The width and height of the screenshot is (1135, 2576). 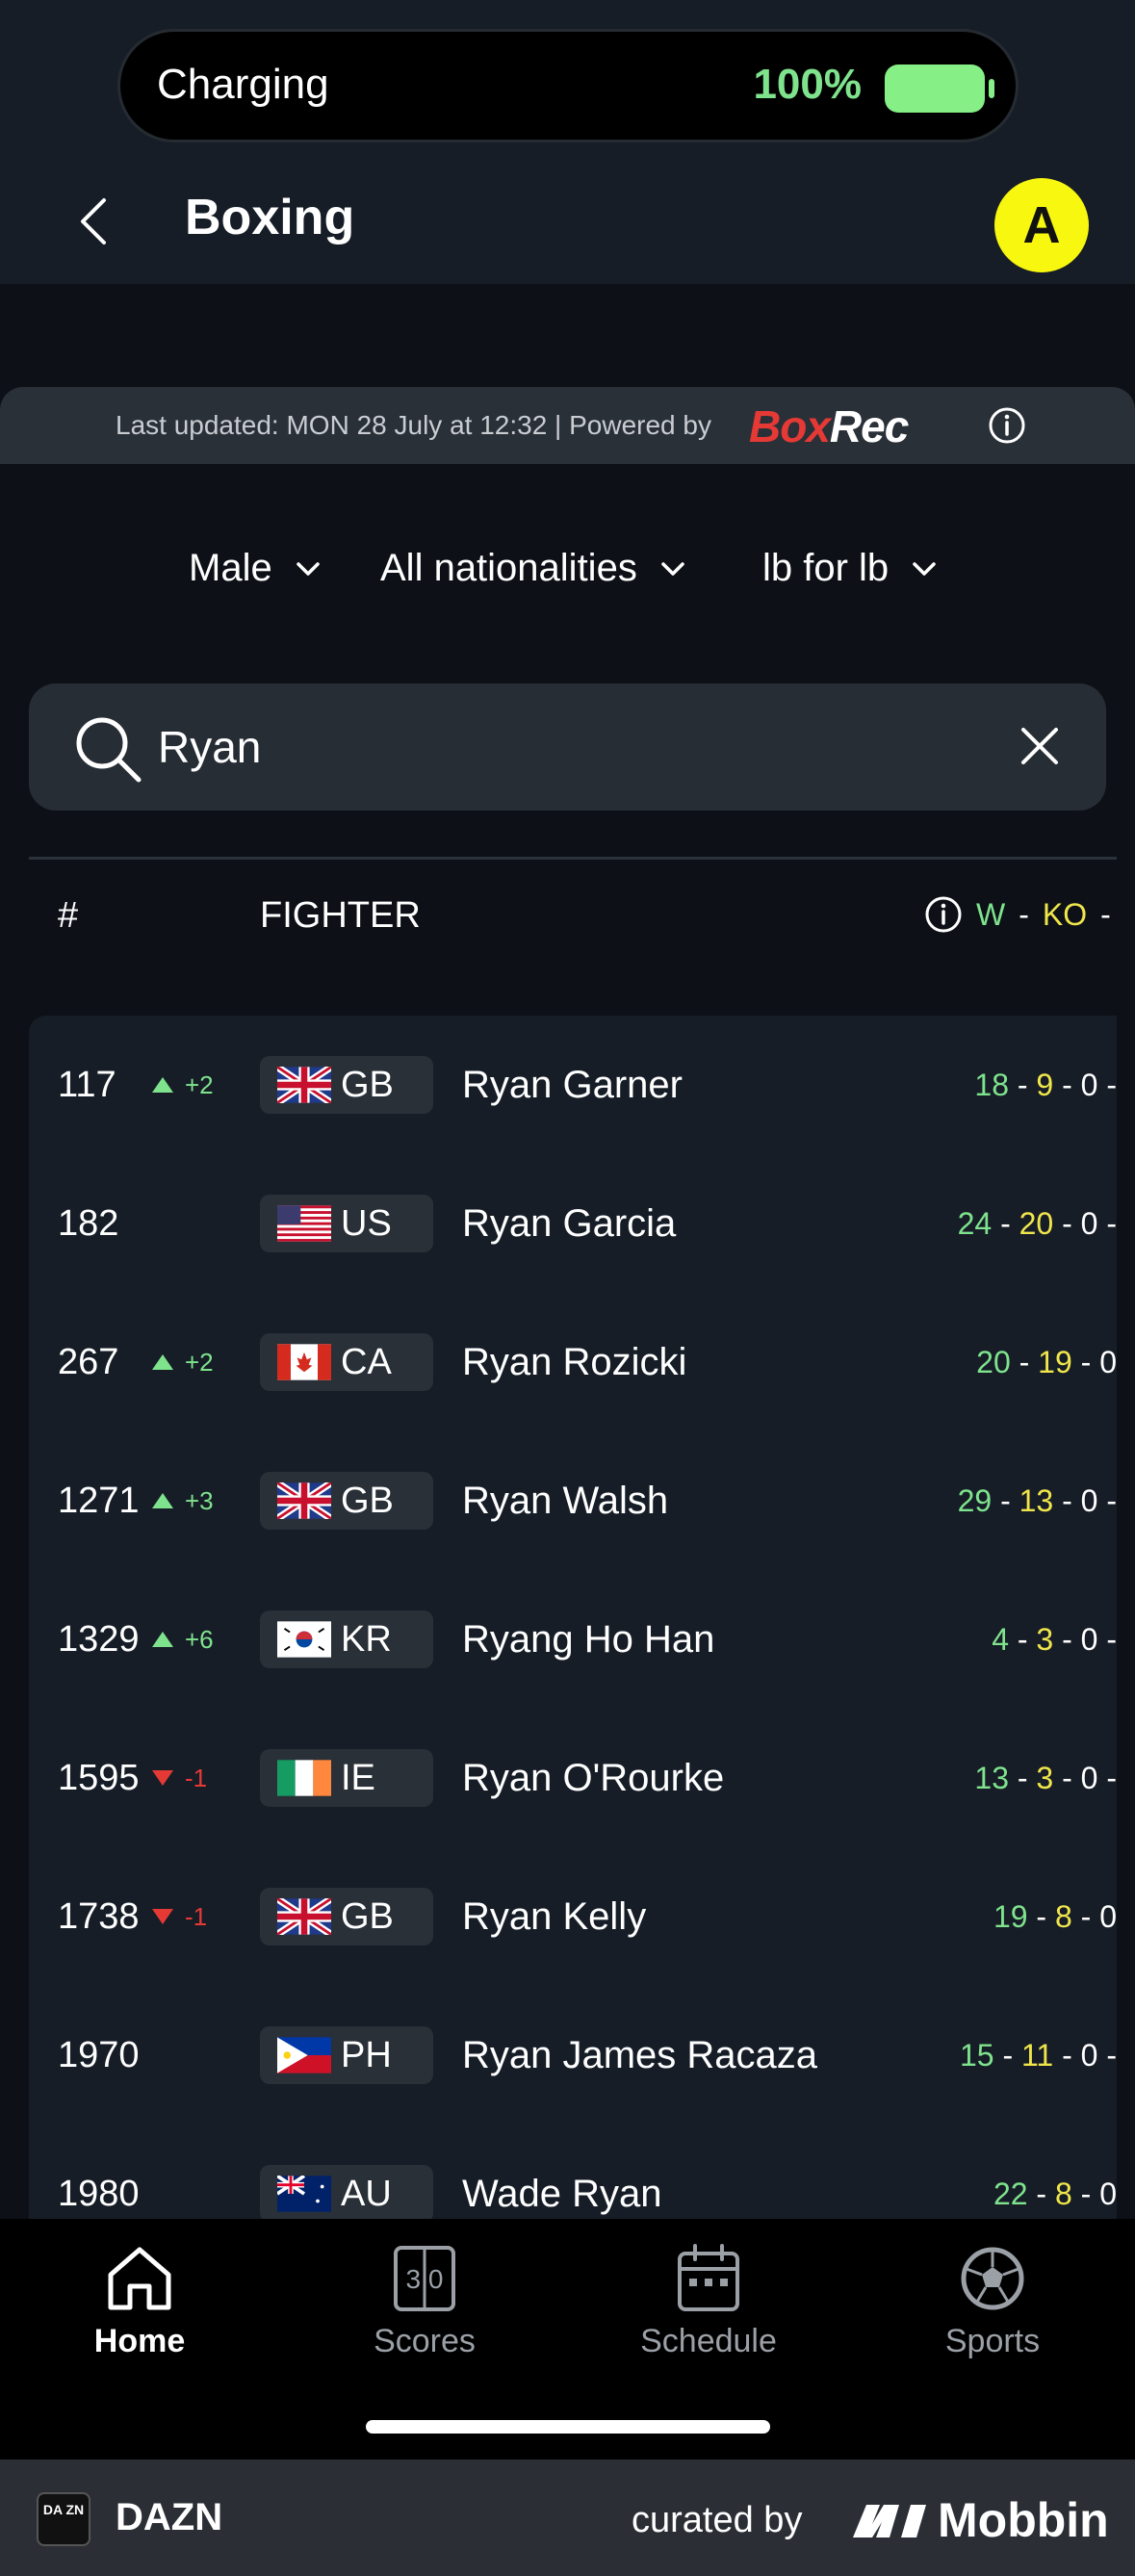 What do you see at coordinates (807, 84) in the screenshot?
I see `battery-percent: 100%` at bounding box center [807, 84].